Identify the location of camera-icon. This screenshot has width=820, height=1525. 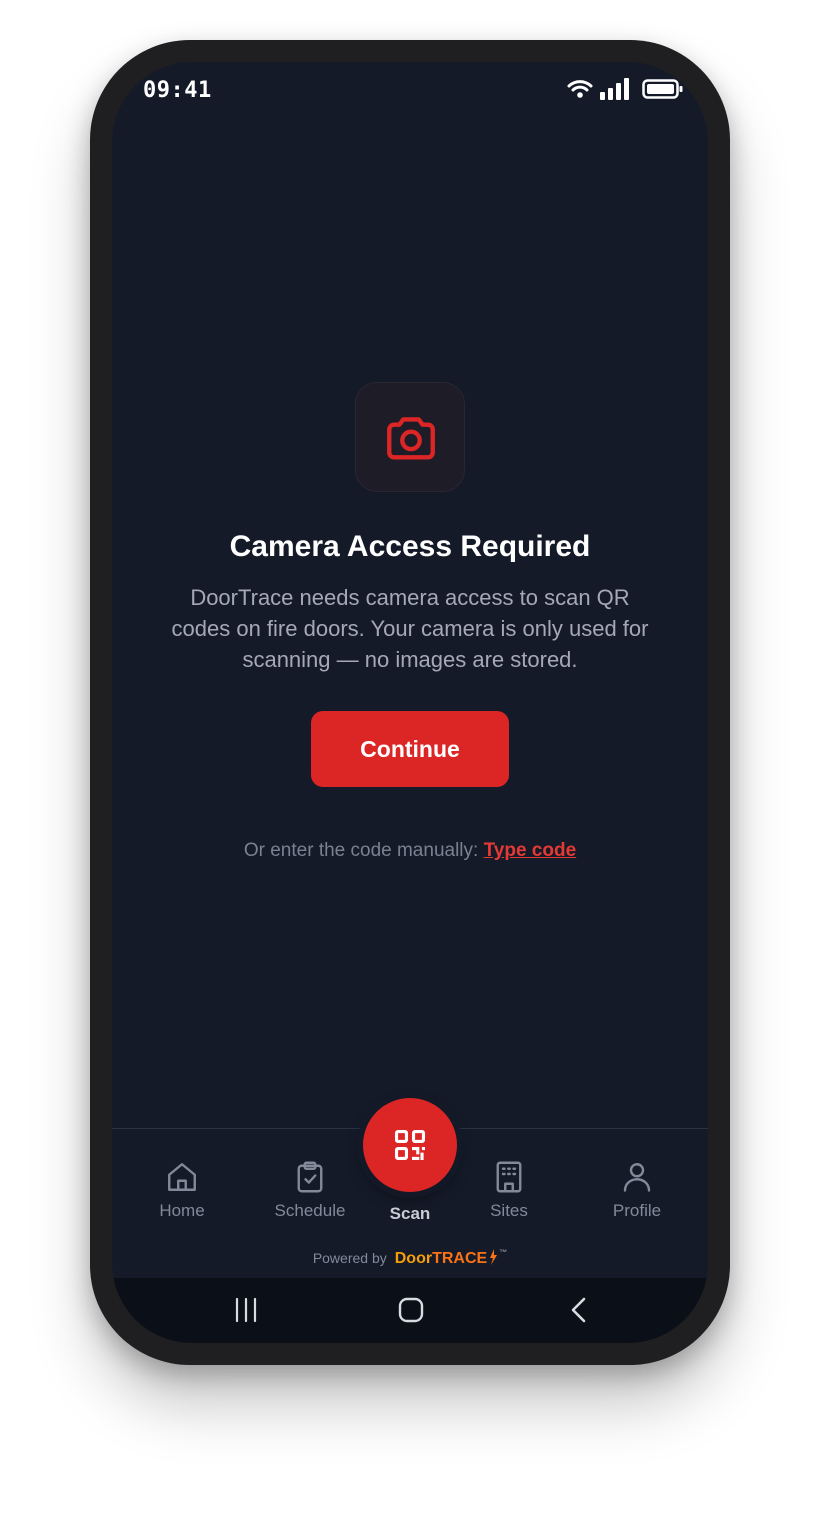
(411, 438).